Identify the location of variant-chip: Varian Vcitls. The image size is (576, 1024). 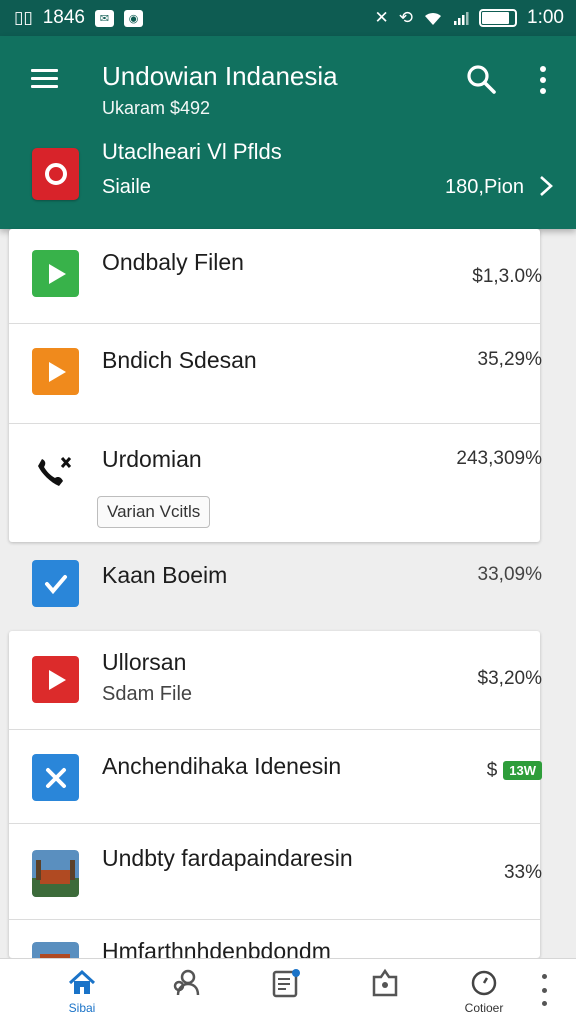
(154, 512).